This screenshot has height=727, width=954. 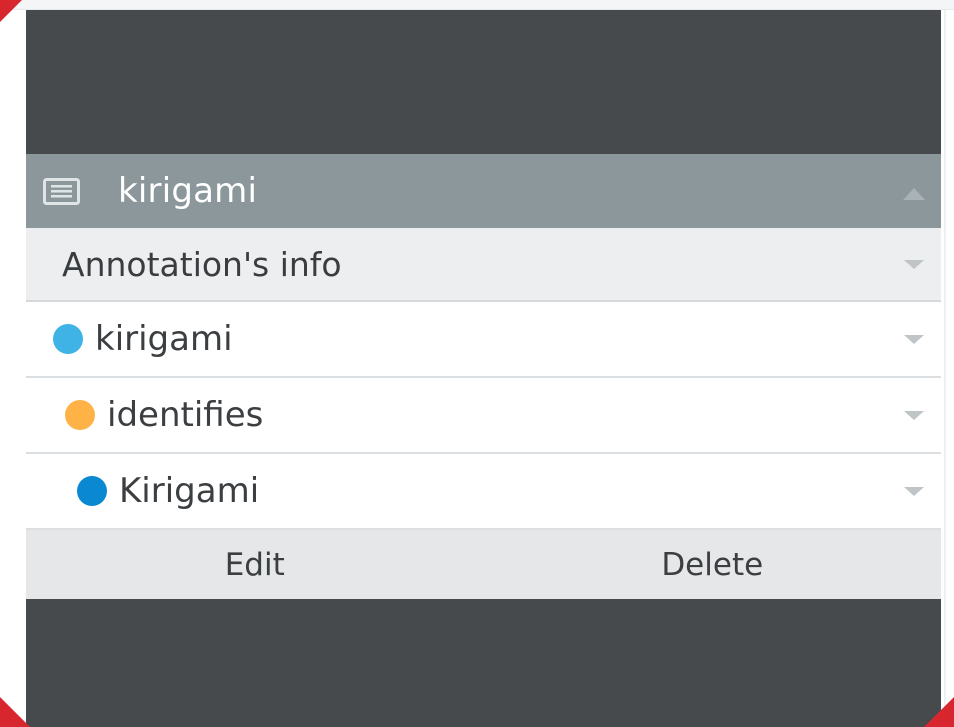 I want to click on annotation-info-section: Annotation's info, so click(x=483, y=265).